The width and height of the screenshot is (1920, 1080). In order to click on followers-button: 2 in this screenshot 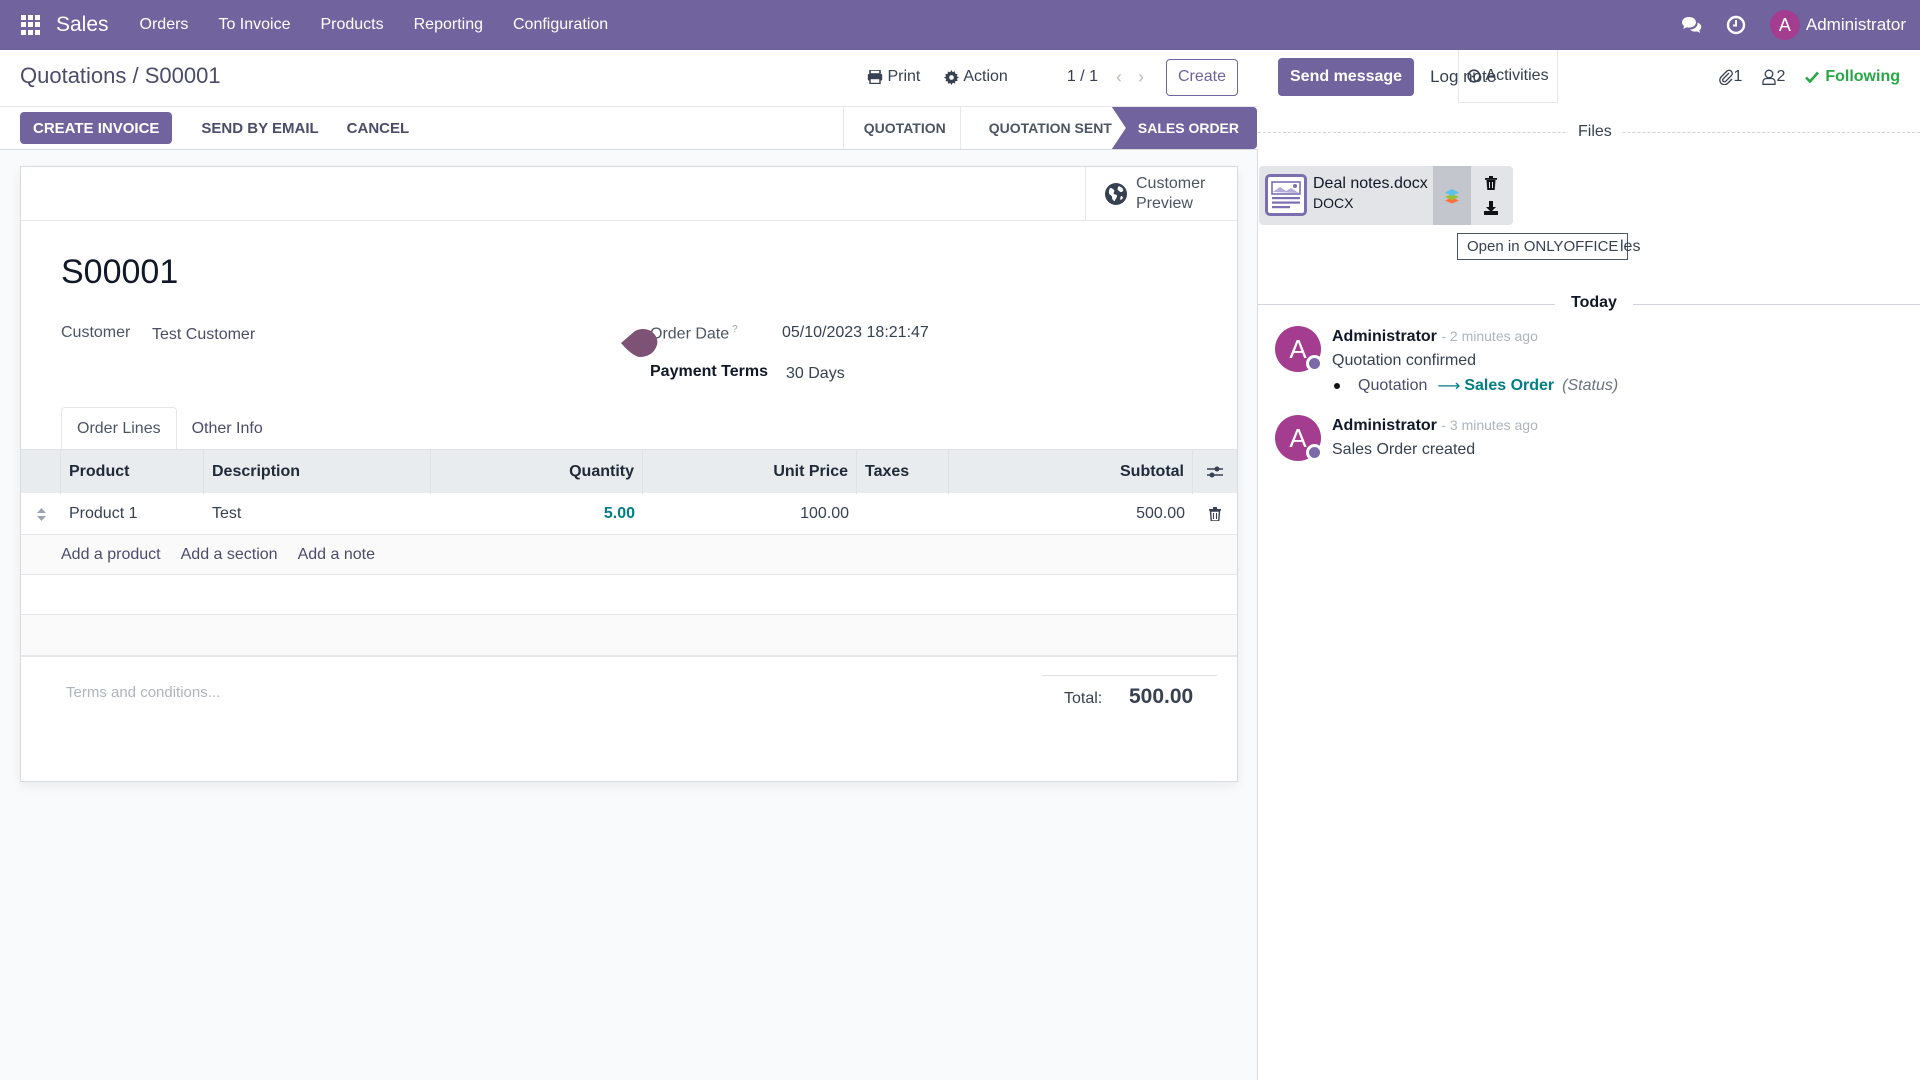, I will do `click(1773, 77)`.